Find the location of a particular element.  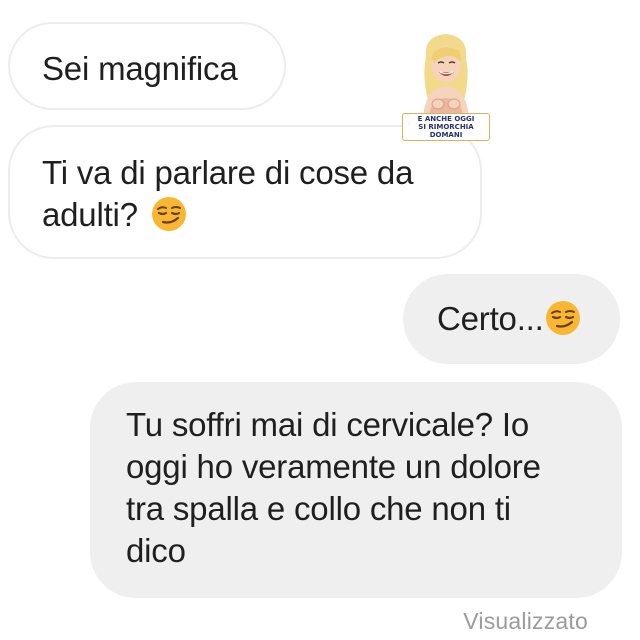

received-message-bubble: Sei magnifica is located at coordinates (147, 66).